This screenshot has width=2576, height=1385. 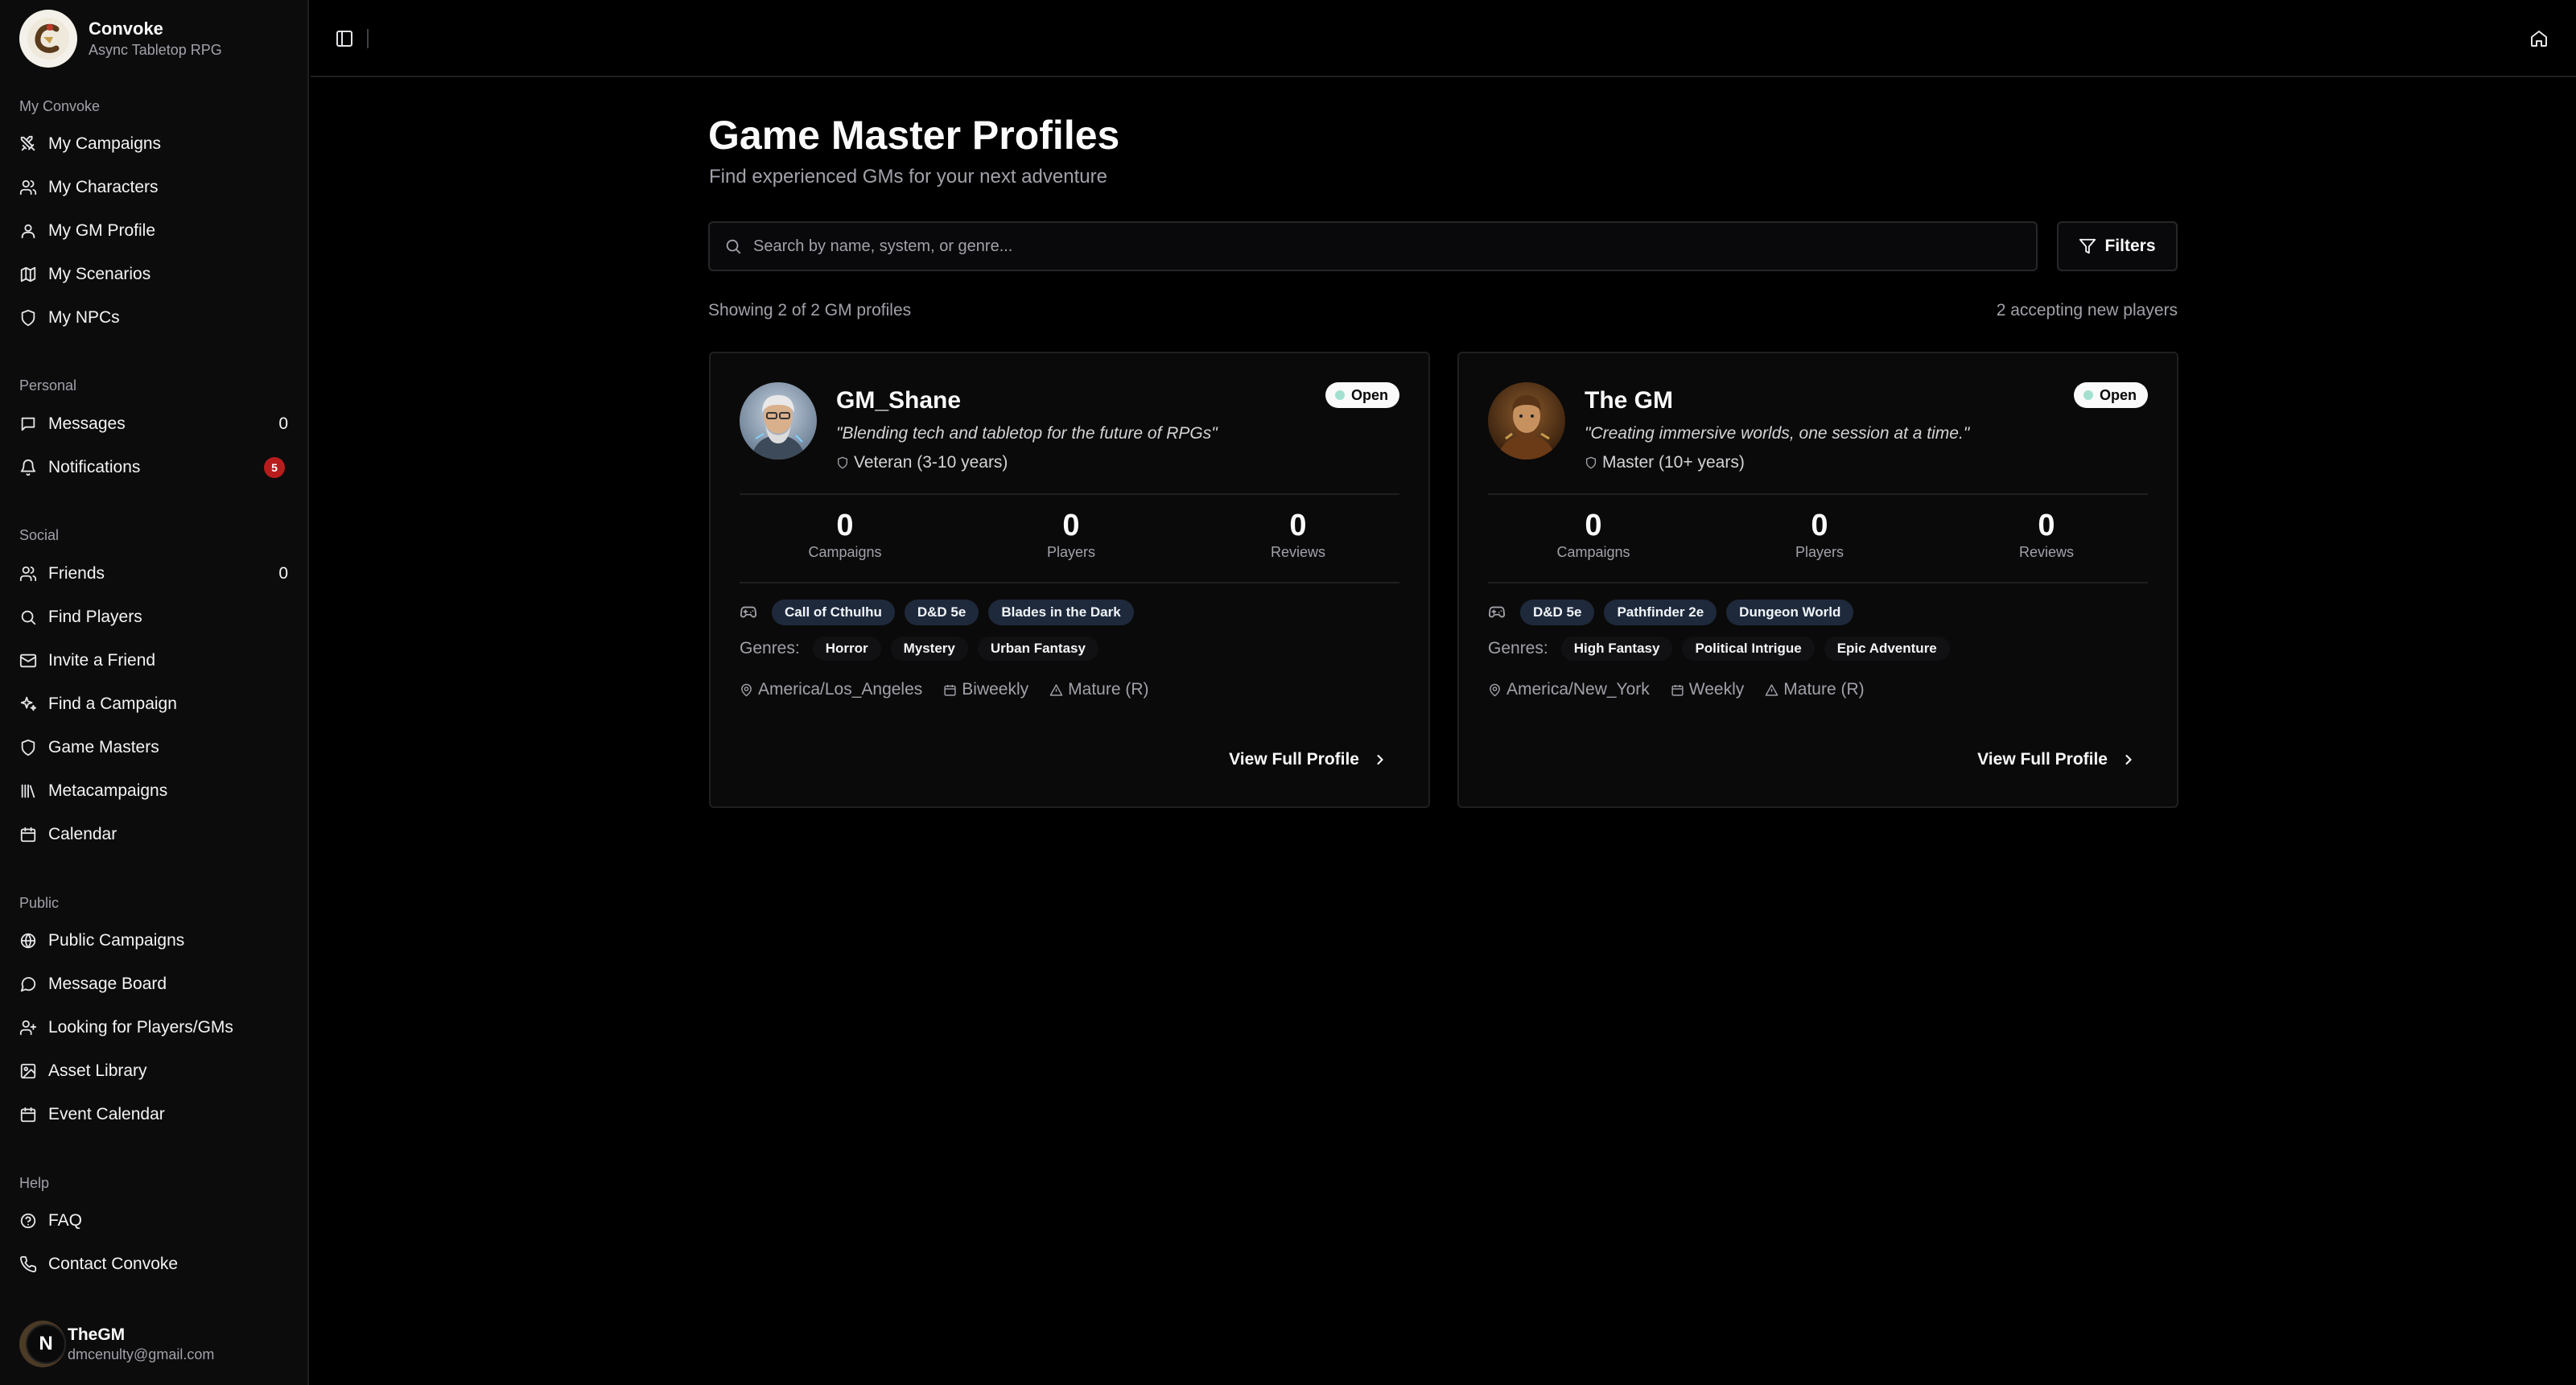 I want to click on genre-tag: Epic Adventure, so click(x=1887, y=649).